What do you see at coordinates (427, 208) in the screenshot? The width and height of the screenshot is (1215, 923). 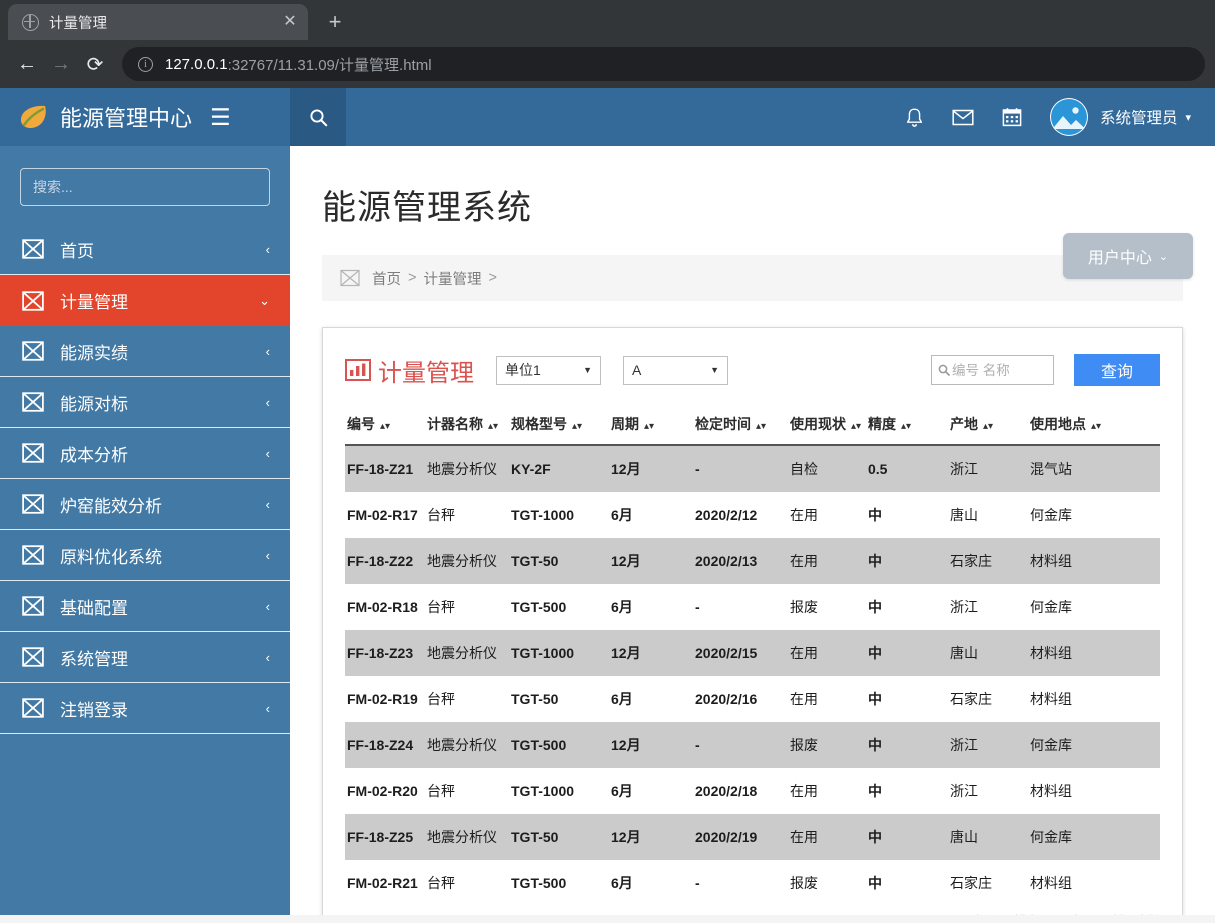 I see `page-title: 能源管理系统` at bounding box center [427, 208].